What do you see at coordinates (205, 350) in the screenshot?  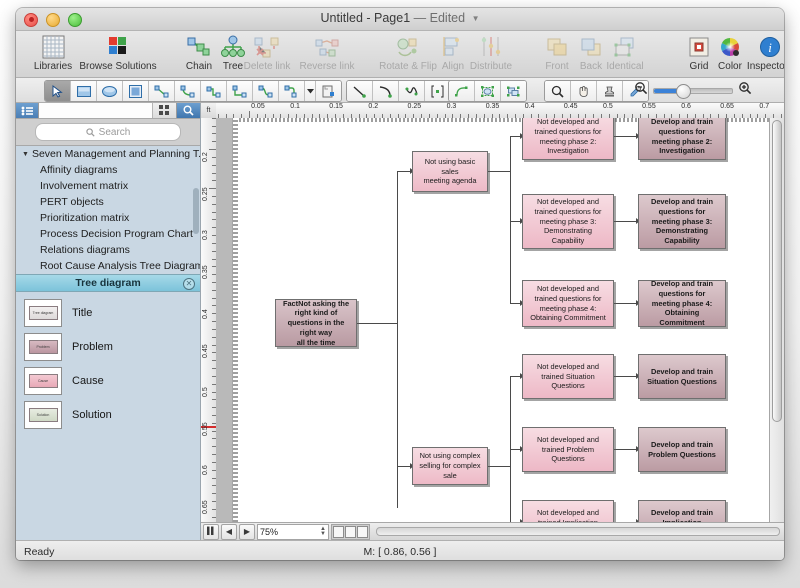 I see `ruler-tick-label: 0.45` at bounding box center [205, 350].